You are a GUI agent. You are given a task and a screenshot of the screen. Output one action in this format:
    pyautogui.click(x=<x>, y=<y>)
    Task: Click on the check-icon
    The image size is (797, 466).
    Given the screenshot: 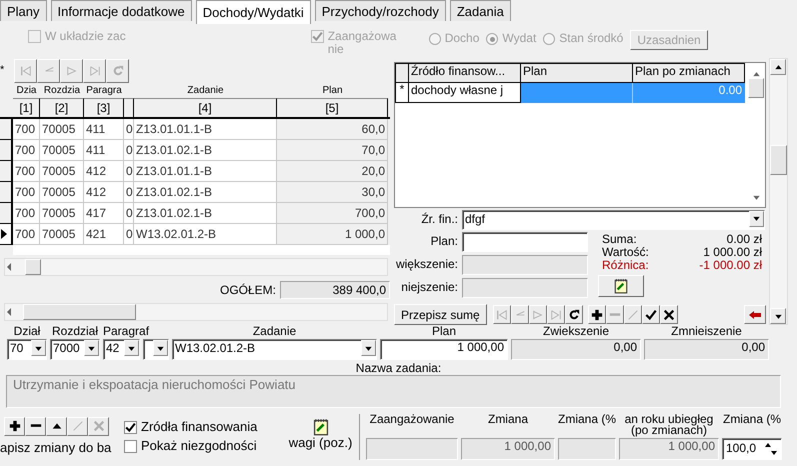 What is the action you would take?
    pyautogui.click(x=650, y=314)
    